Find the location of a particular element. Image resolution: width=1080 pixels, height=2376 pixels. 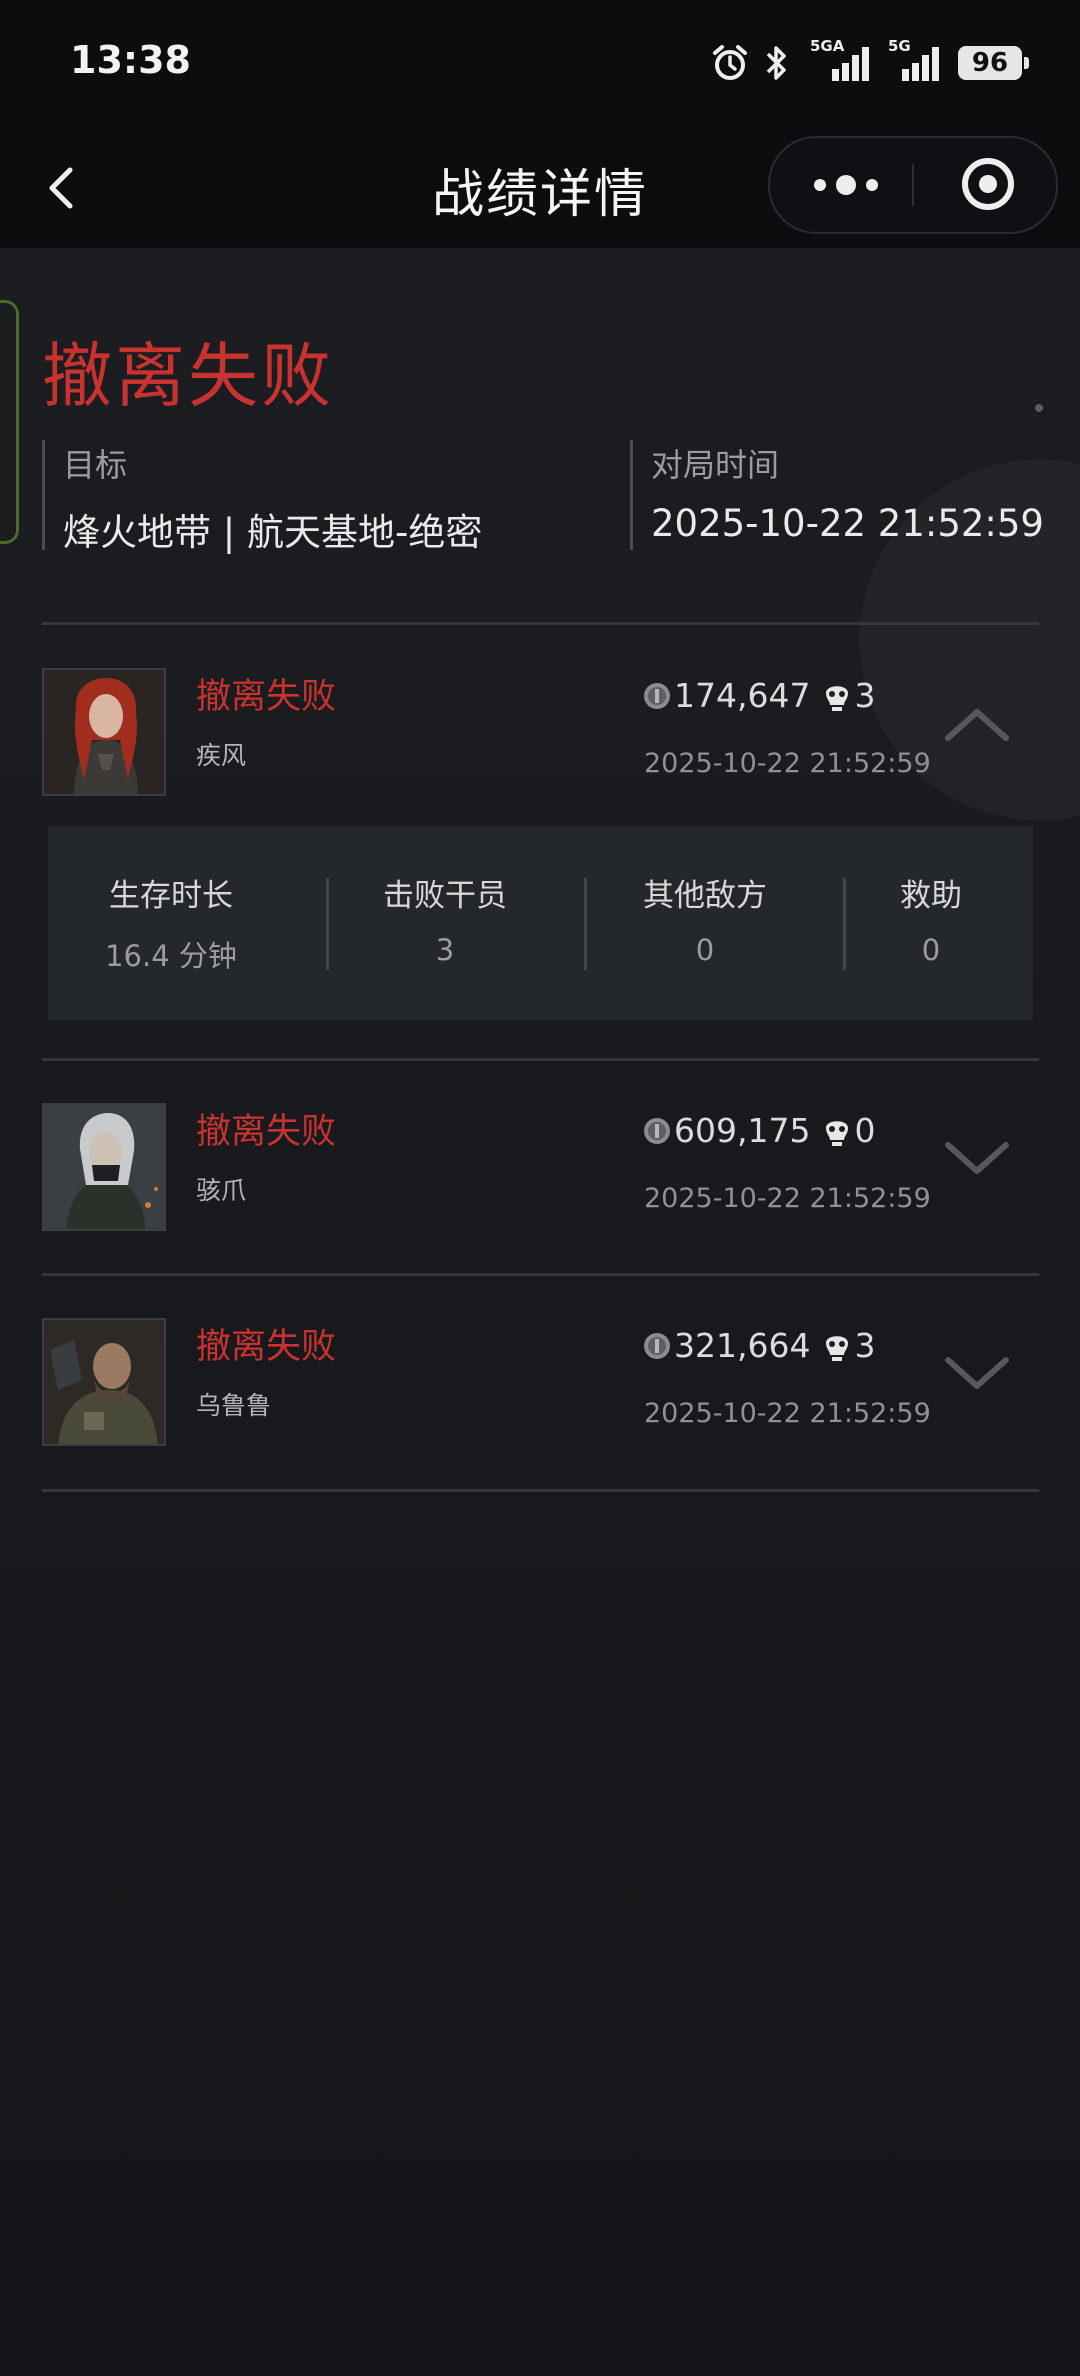

player-1-detail-panel: 生存时长 16.4 分钟 击败干员 3 其他敌方 0 救助 0 is located at coordinates (540, 923).